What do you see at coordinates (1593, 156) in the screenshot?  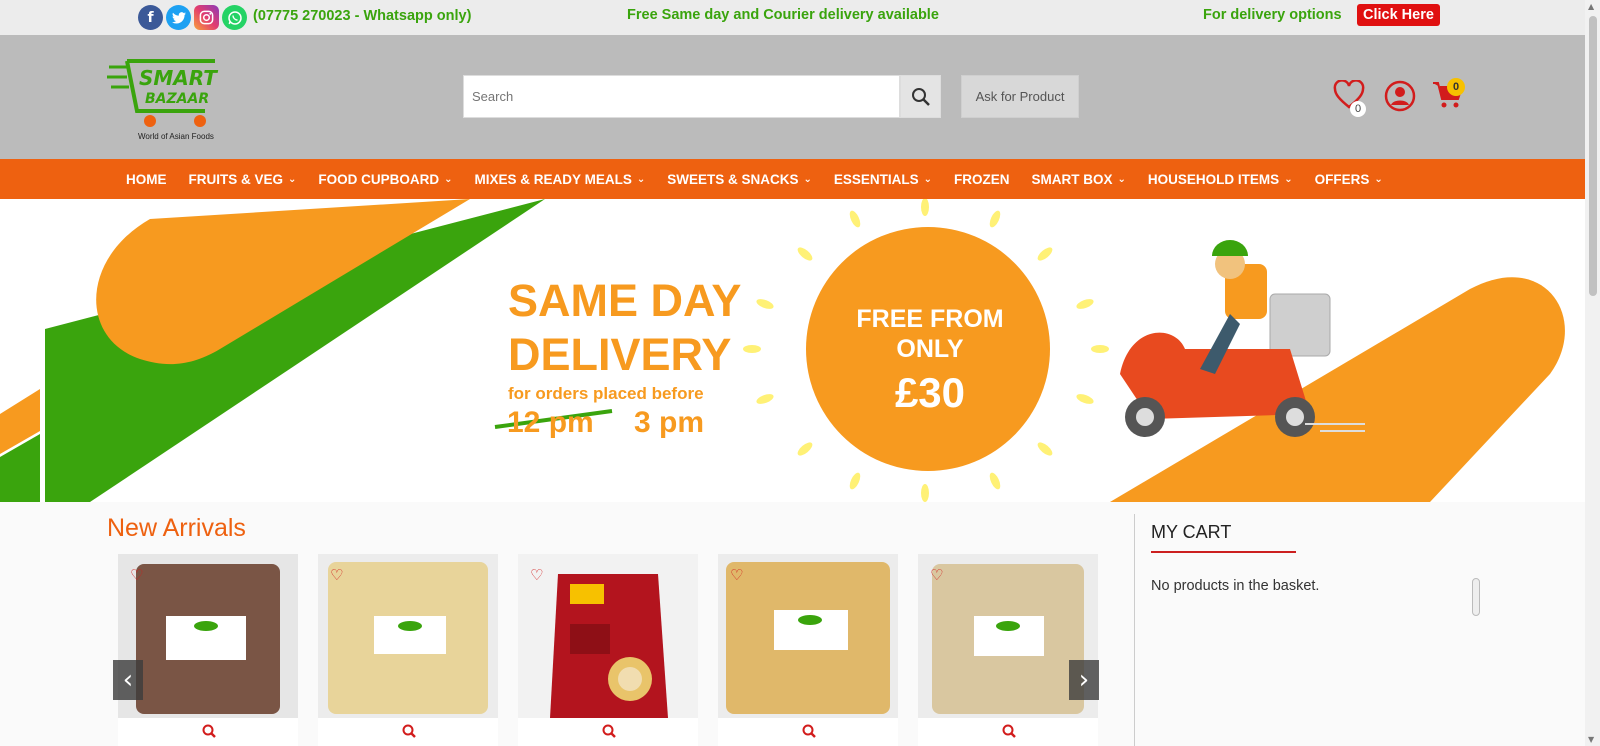 I see `scrollbar-thumb` at bounding box center [1593, 156].